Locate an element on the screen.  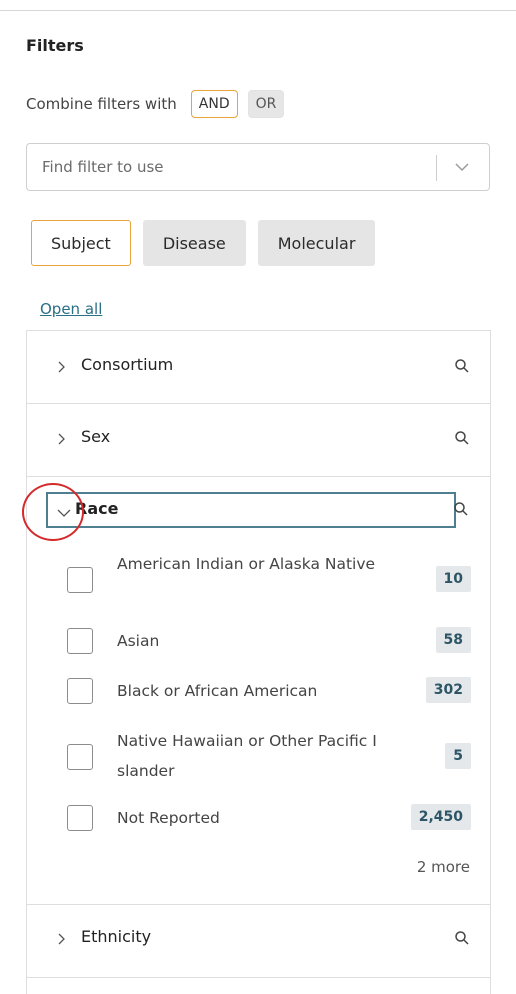
option-label: American Indian or Alaska Native is located at coordinates (246, 564).